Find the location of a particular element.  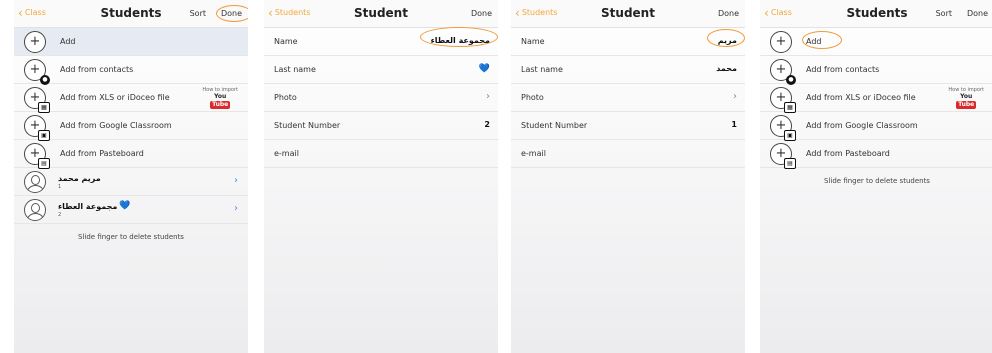

student-name-text: مجموعة العطاء is located at coordinates (88, 206).